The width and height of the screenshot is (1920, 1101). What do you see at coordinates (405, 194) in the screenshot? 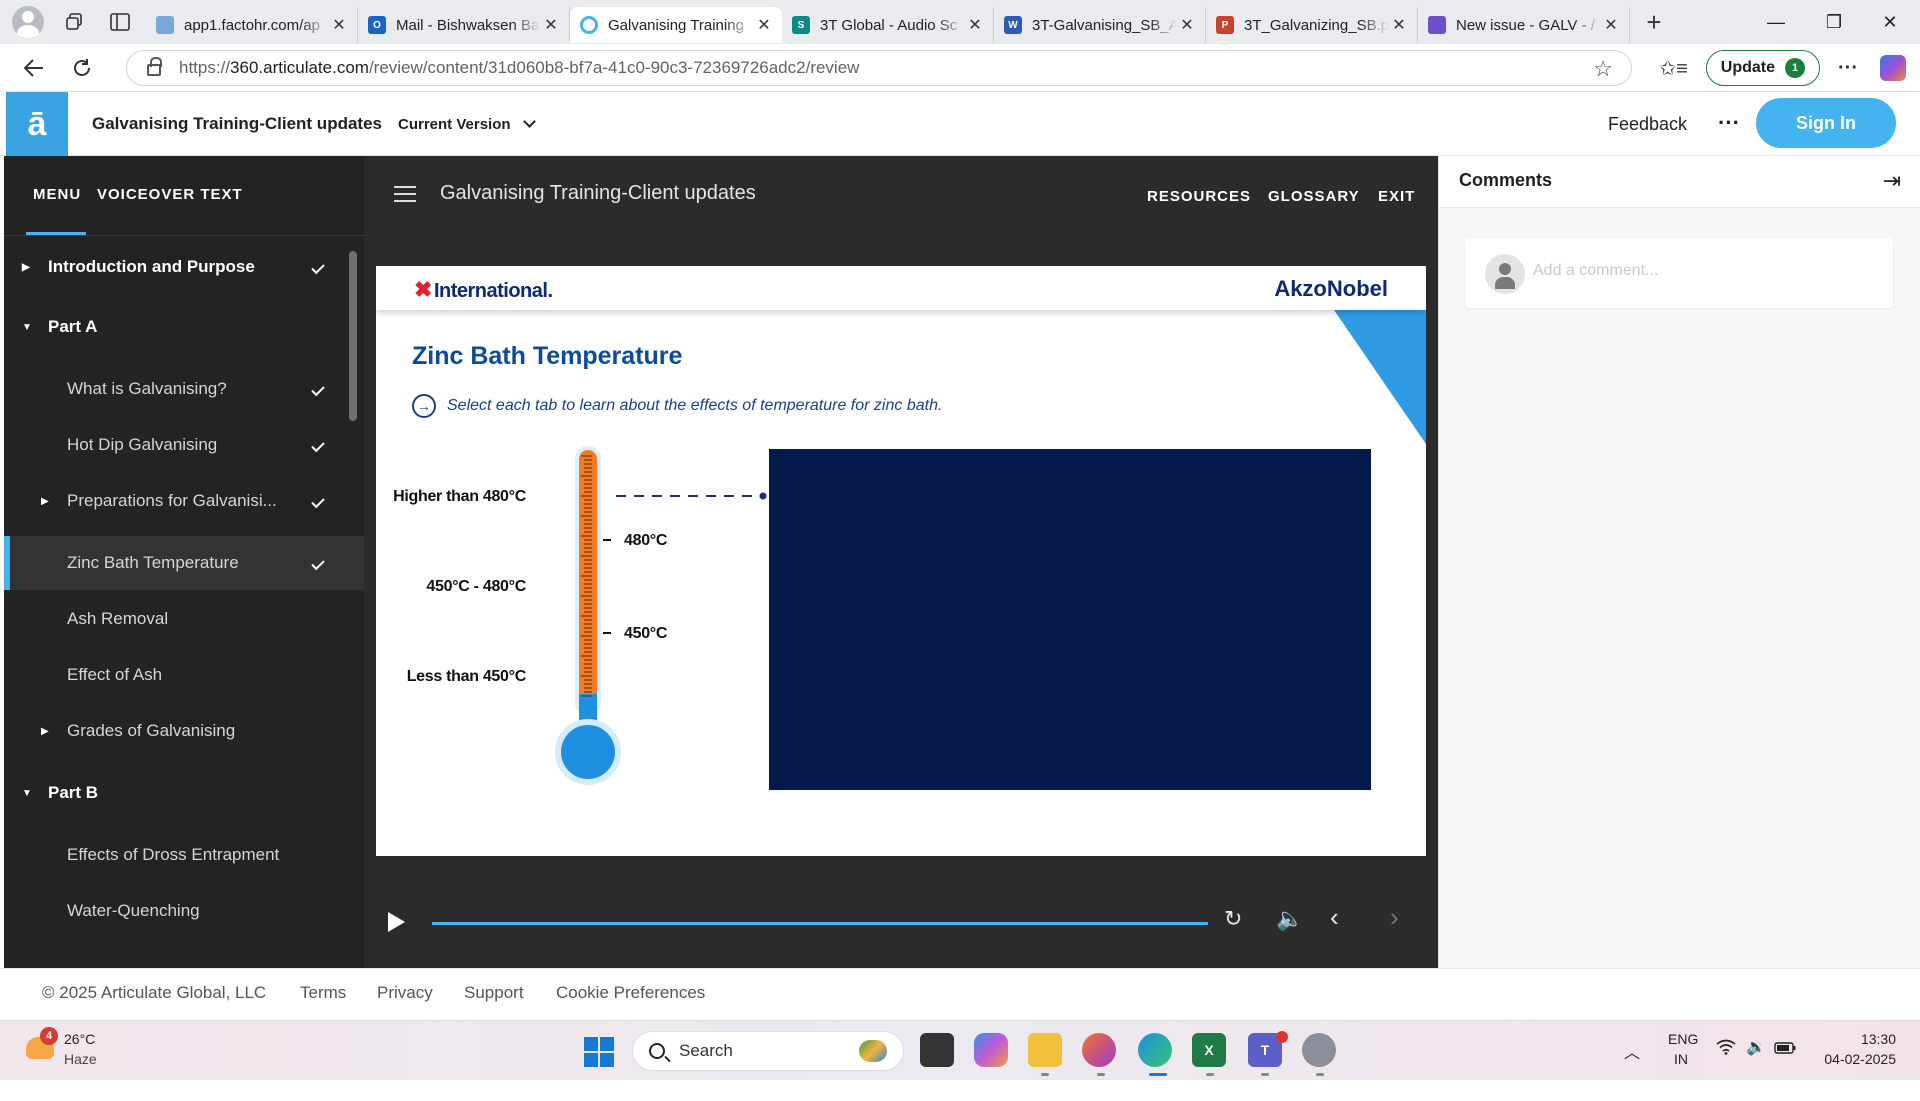
I see `hamburger-menu-icon` at bounding box center [405, 194].